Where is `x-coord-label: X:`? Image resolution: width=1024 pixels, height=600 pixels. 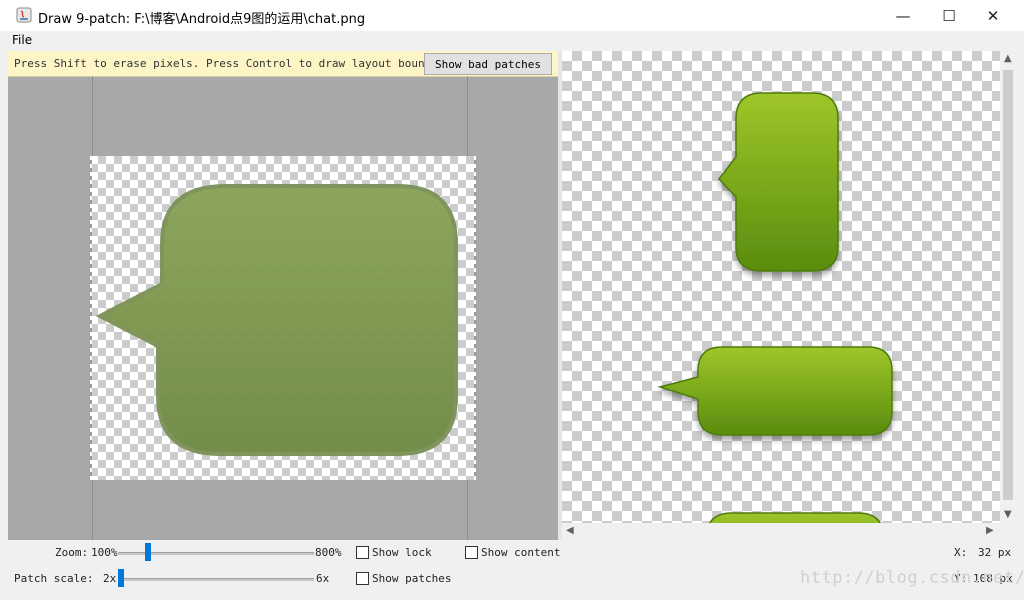 x-coord-label: X: is located at coordinates (961, 552).